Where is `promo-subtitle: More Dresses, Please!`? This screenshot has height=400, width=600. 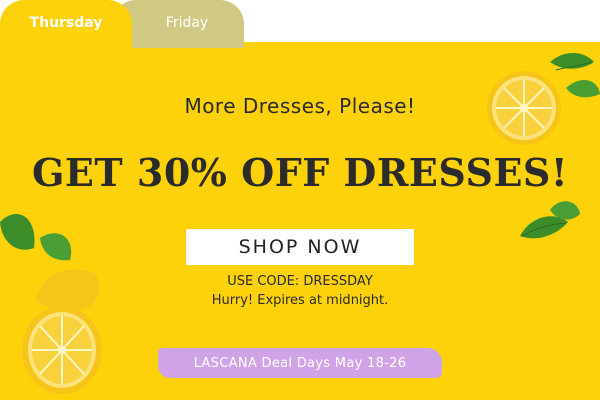
promo-subtitle: More Dresses, Please! is located at coordinates (300, 106).